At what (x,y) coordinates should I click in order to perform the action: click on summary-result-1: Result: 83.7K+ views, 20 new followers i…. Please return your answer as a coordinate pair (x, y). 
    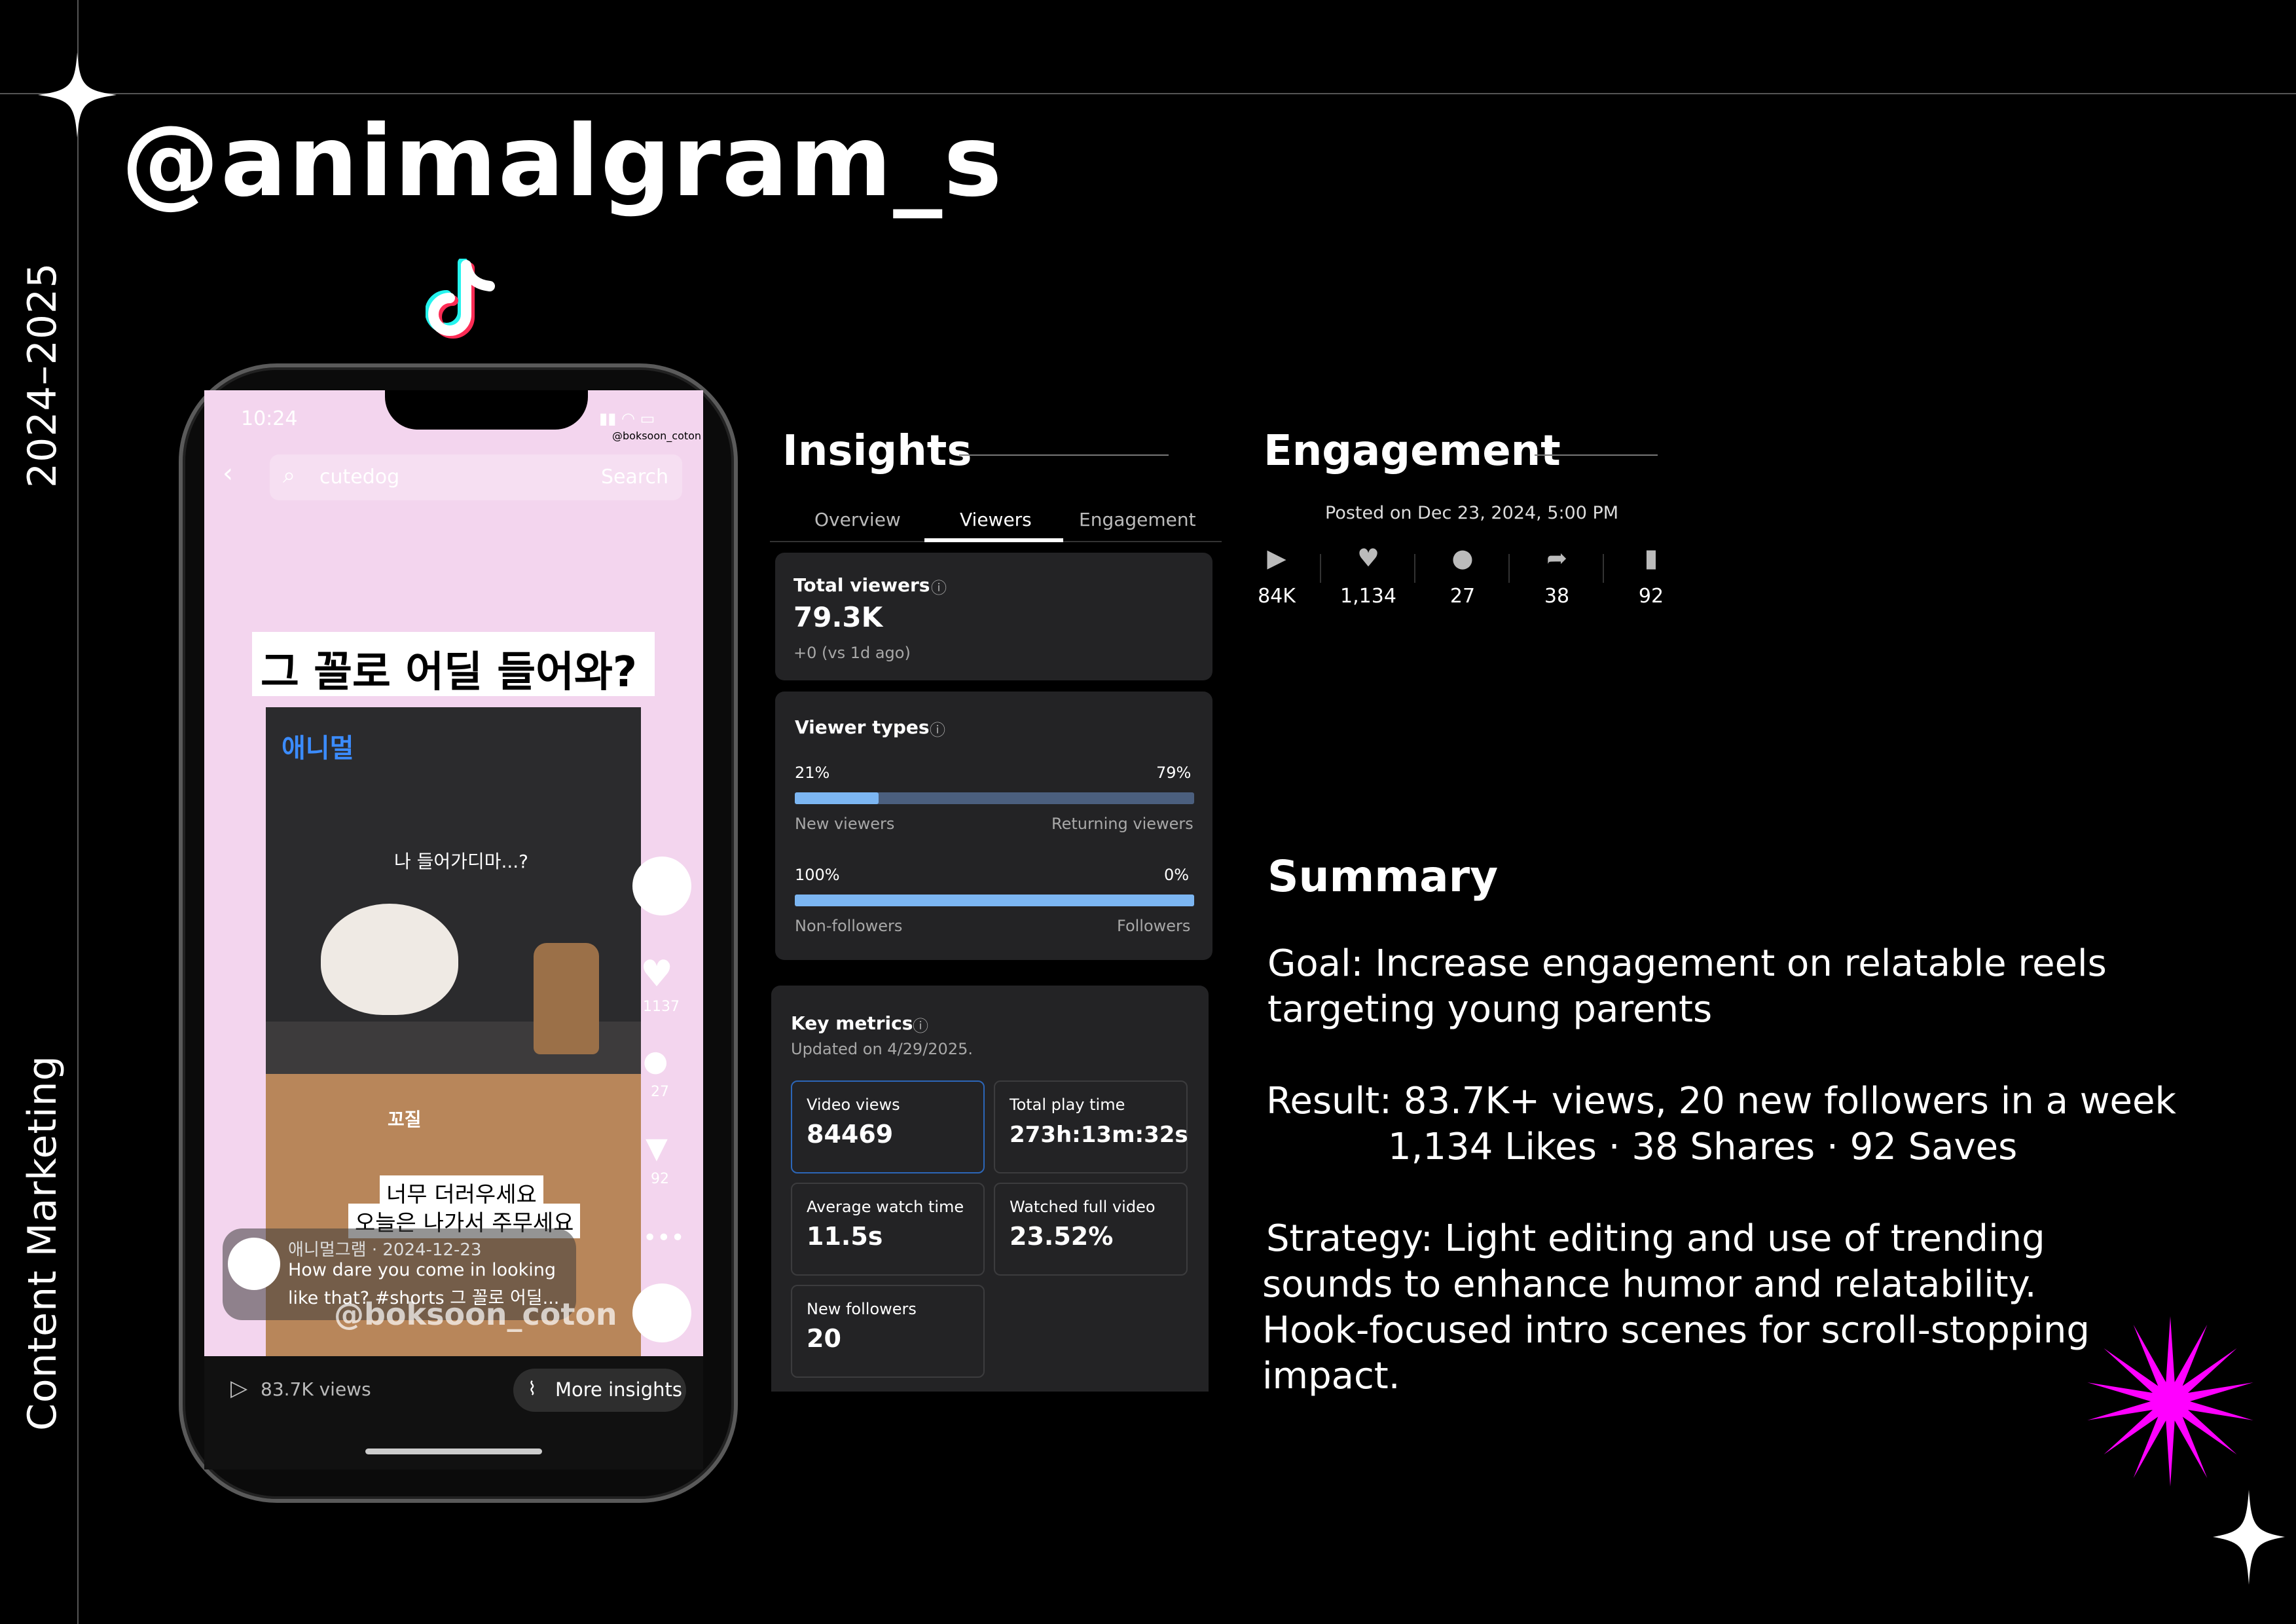
    Looking at the image, I should click on (1721, 1101).